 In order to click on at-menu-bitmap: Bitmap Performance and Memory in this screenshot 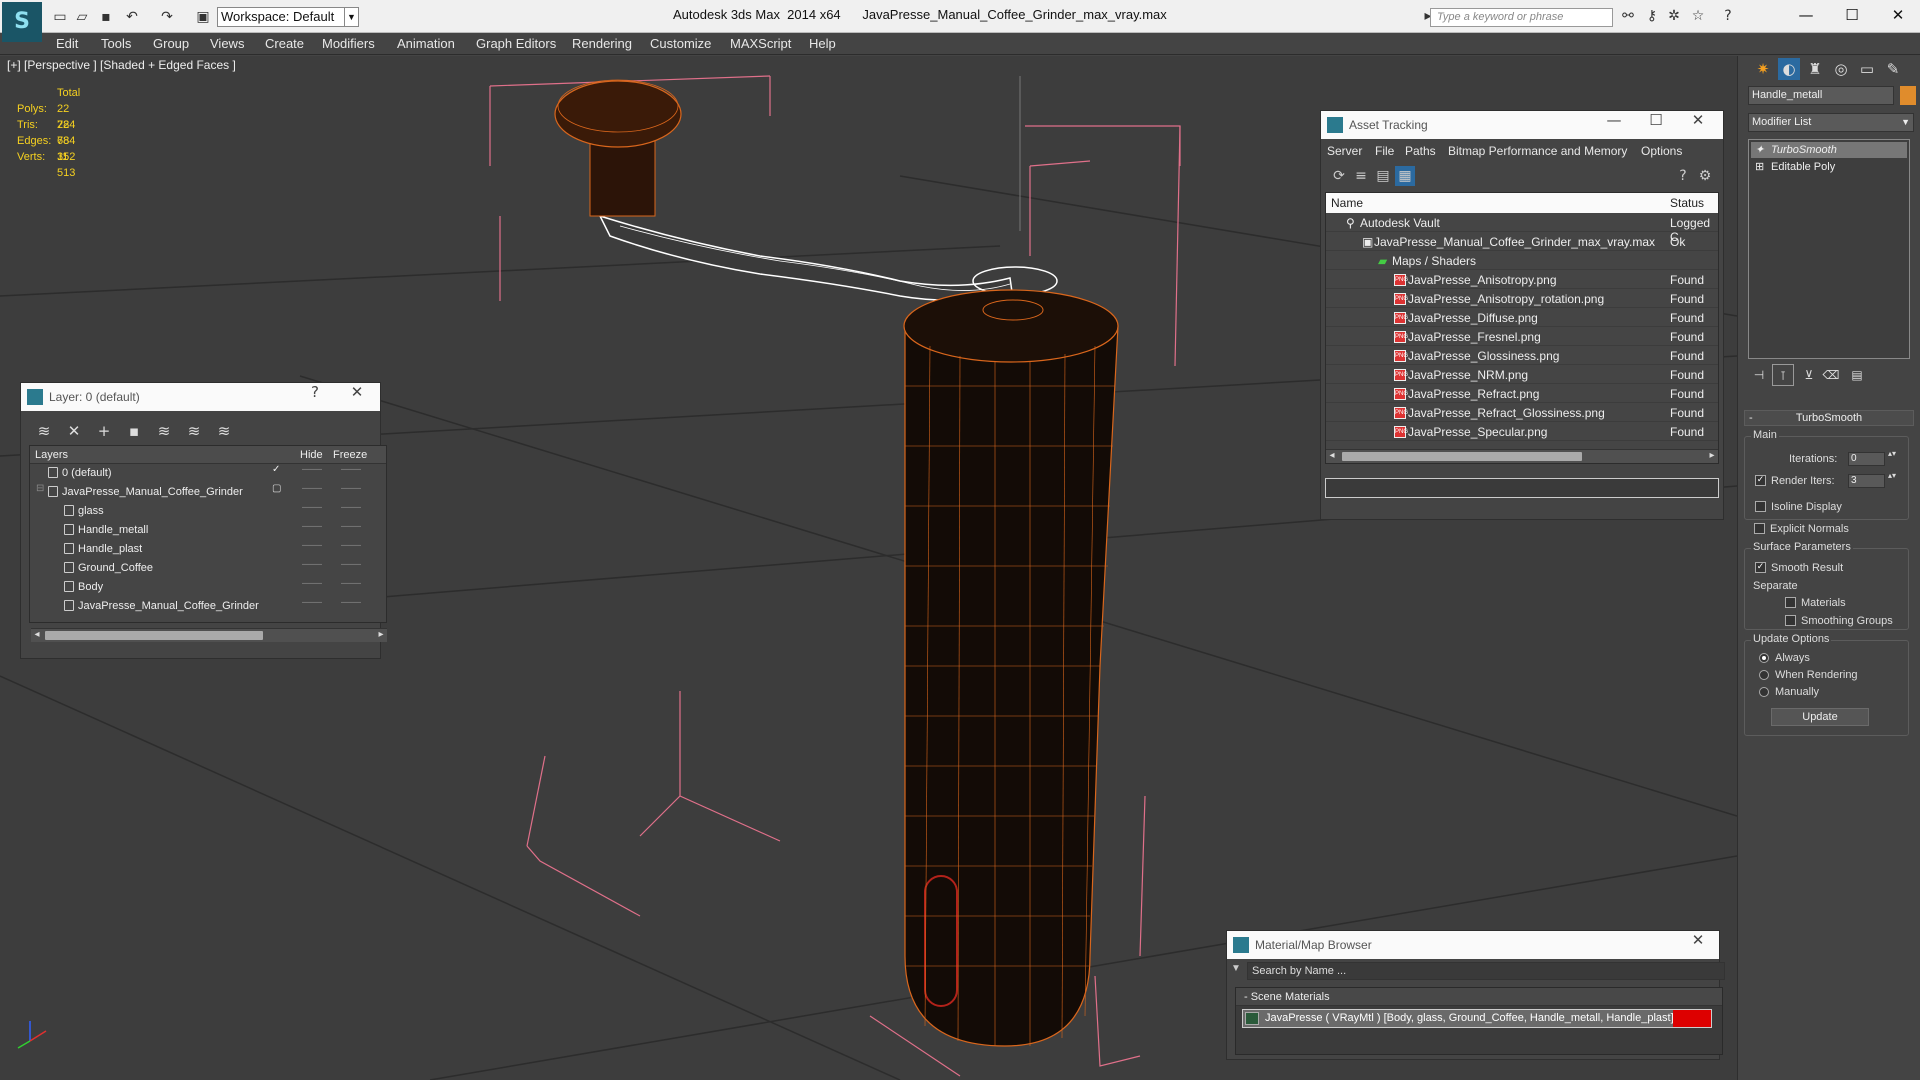, I will do `click(1537, 151)`.